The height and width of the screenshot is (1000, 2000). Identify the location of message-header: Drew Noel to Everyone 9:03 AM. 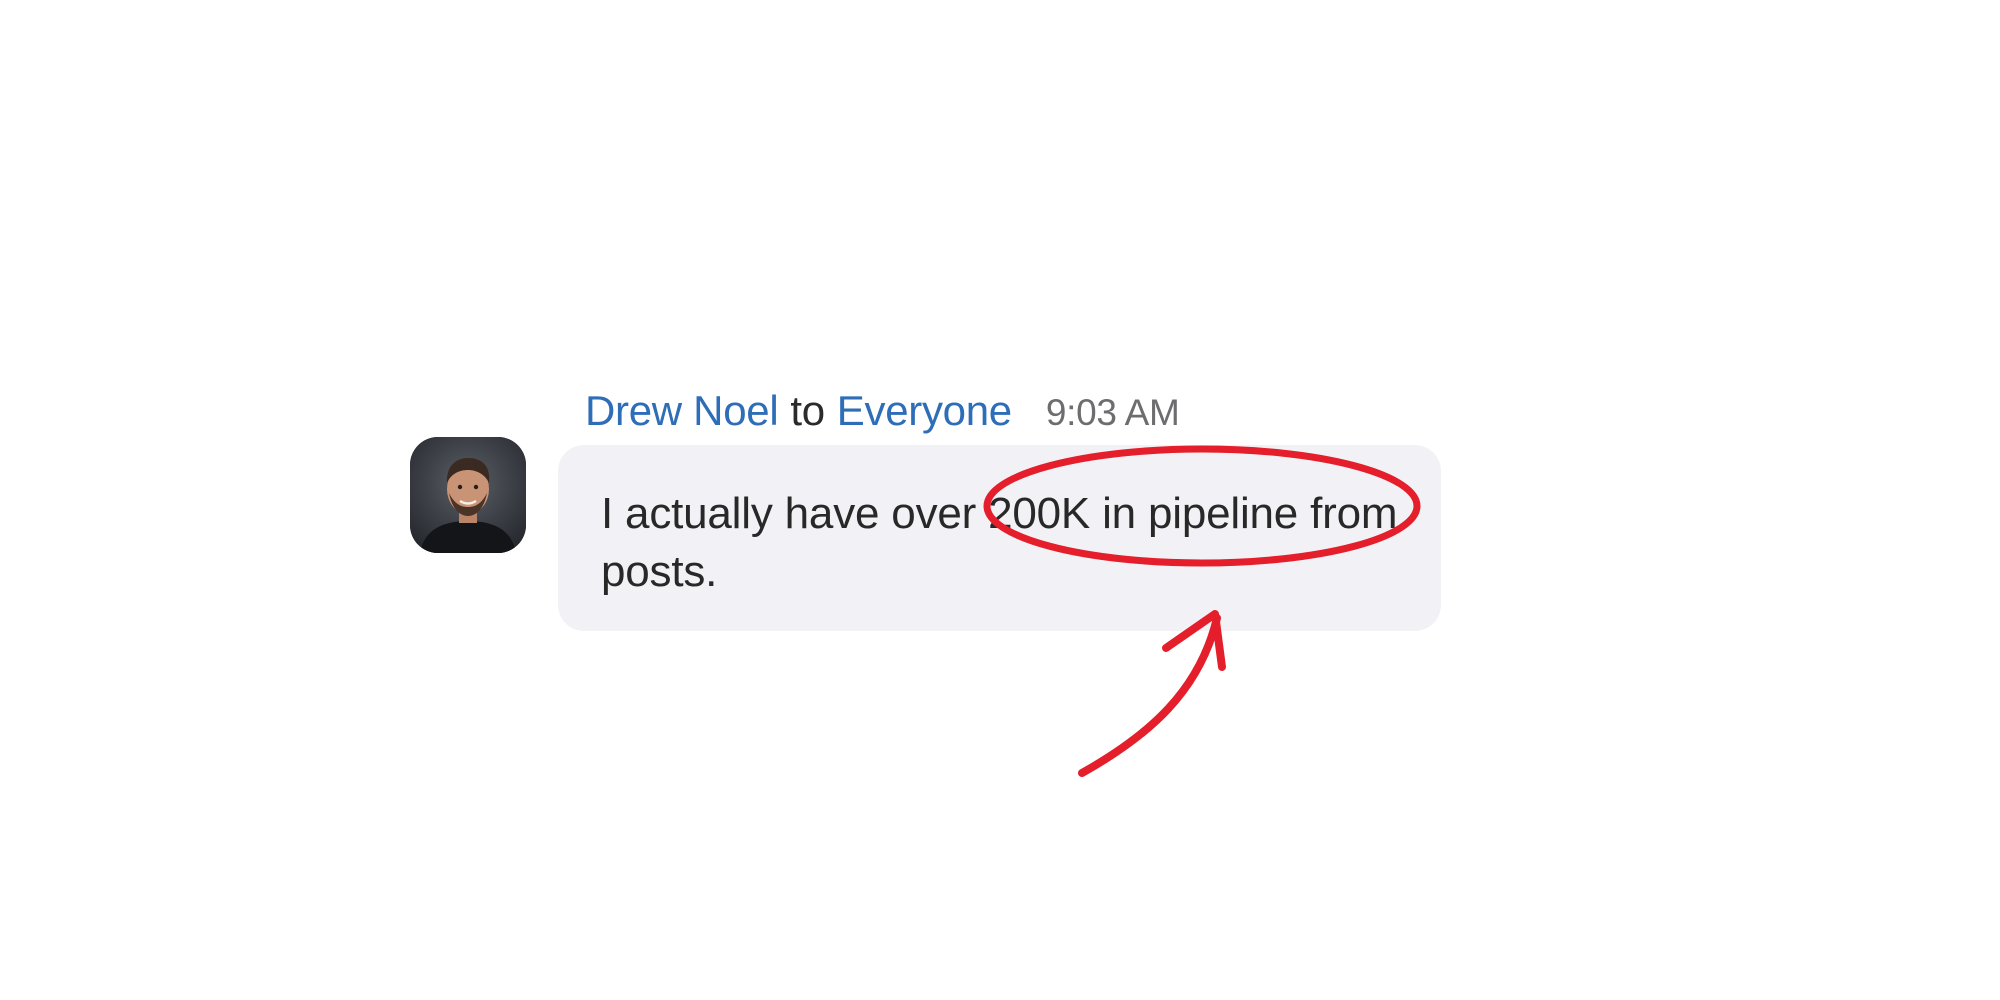
(882, 414).